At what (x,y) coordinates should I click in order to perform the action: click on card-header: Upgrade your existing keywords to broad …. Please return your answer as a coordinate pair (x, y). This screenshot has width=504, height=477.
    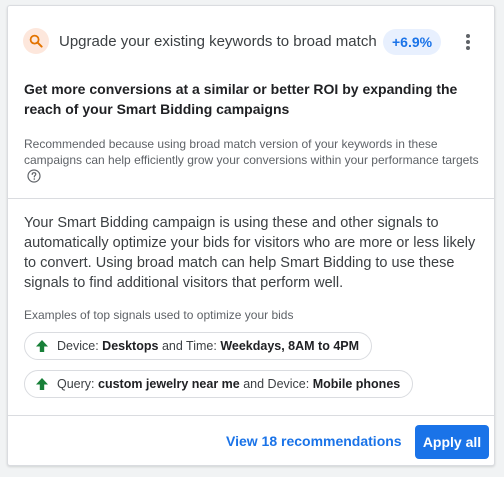
    Looking at the image, I should click on (251, 43).